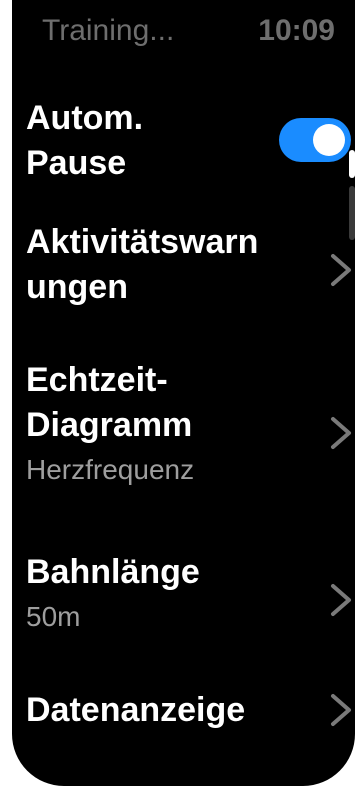  I want to click on status-bar: Training... 10:09, so click(183, 30).